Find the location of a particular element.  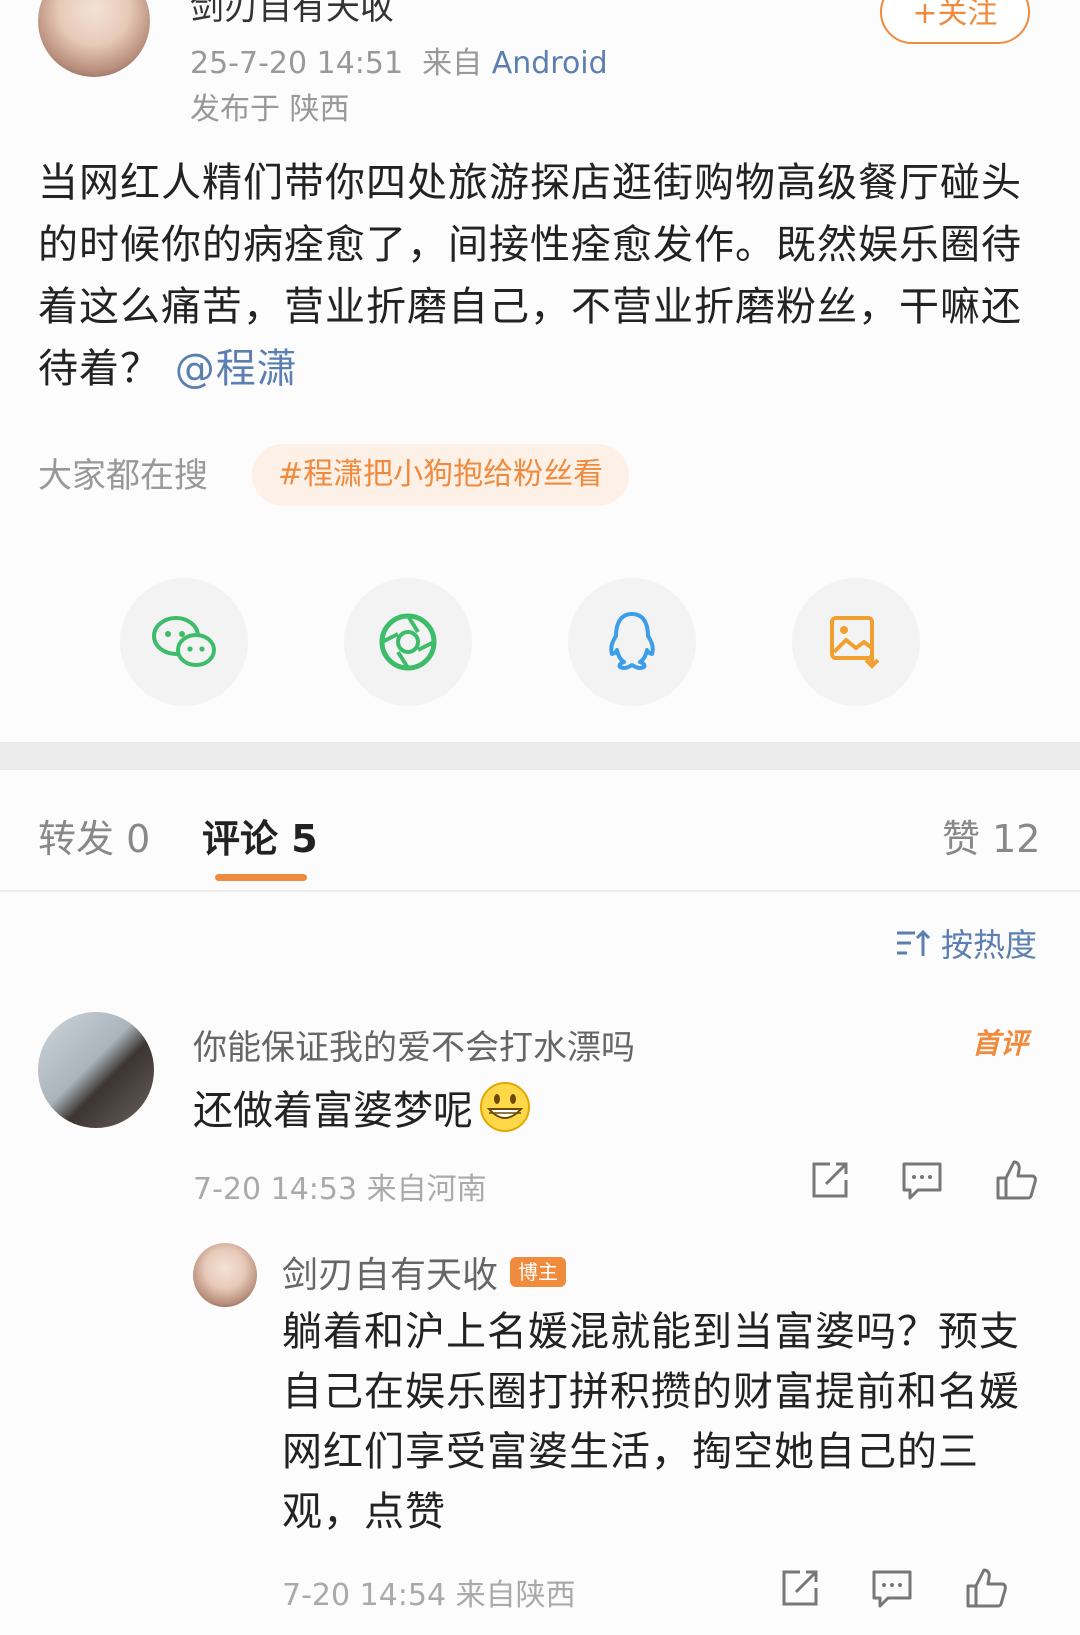

sort-toggle: 按热度 is located at coordinates (966, 943).